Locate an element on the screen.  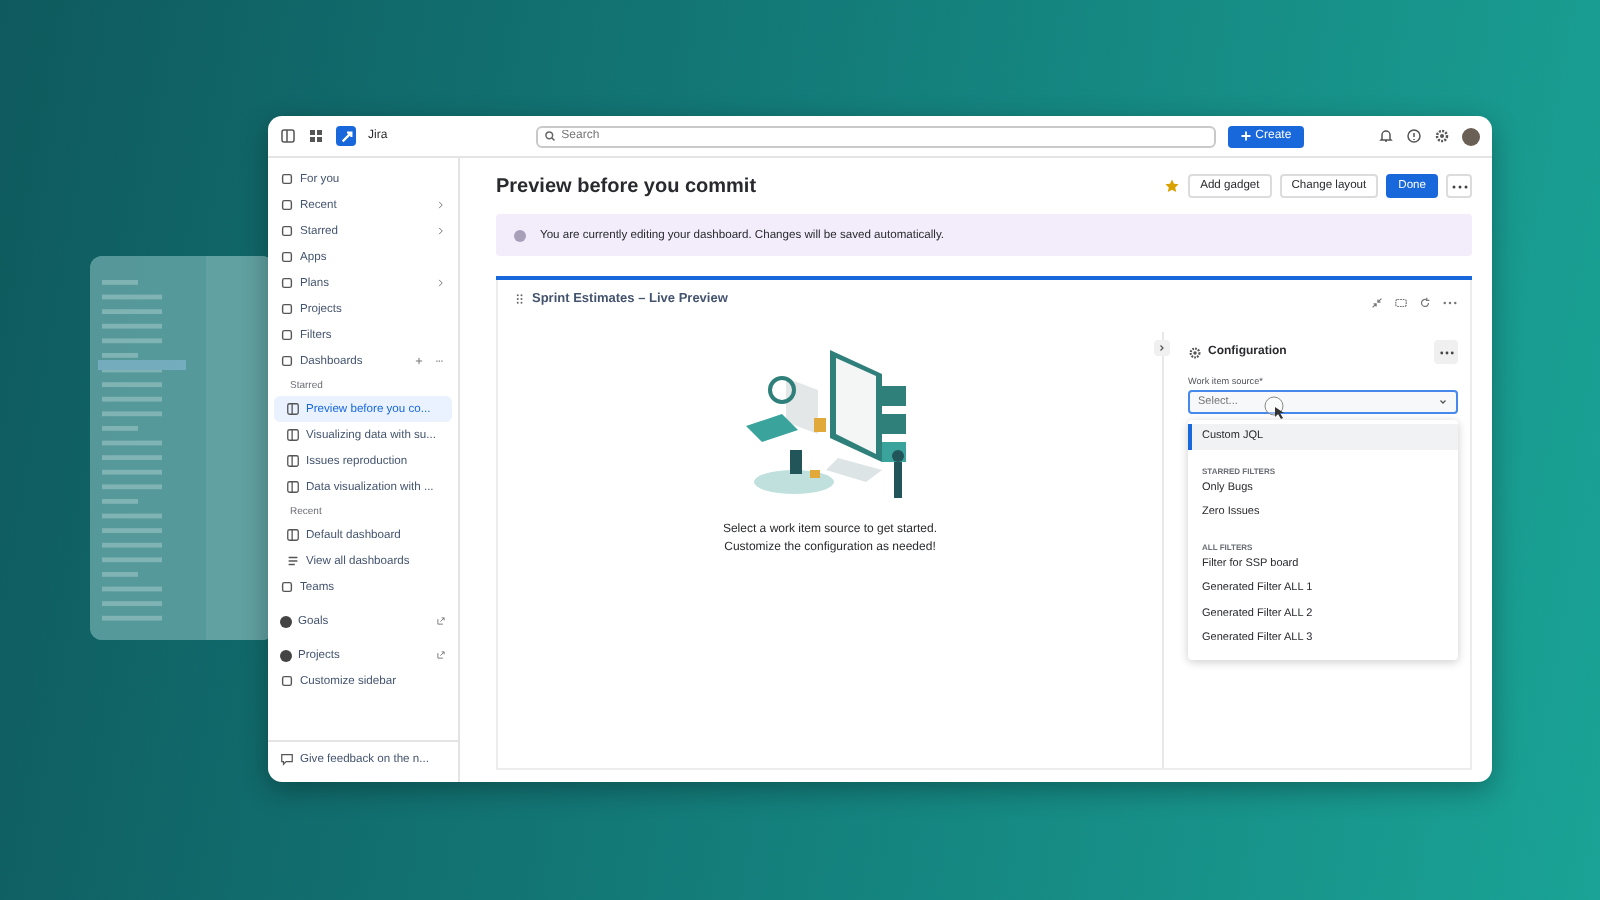
page-title: Preview before you commit is located at coordinates (626, 186).